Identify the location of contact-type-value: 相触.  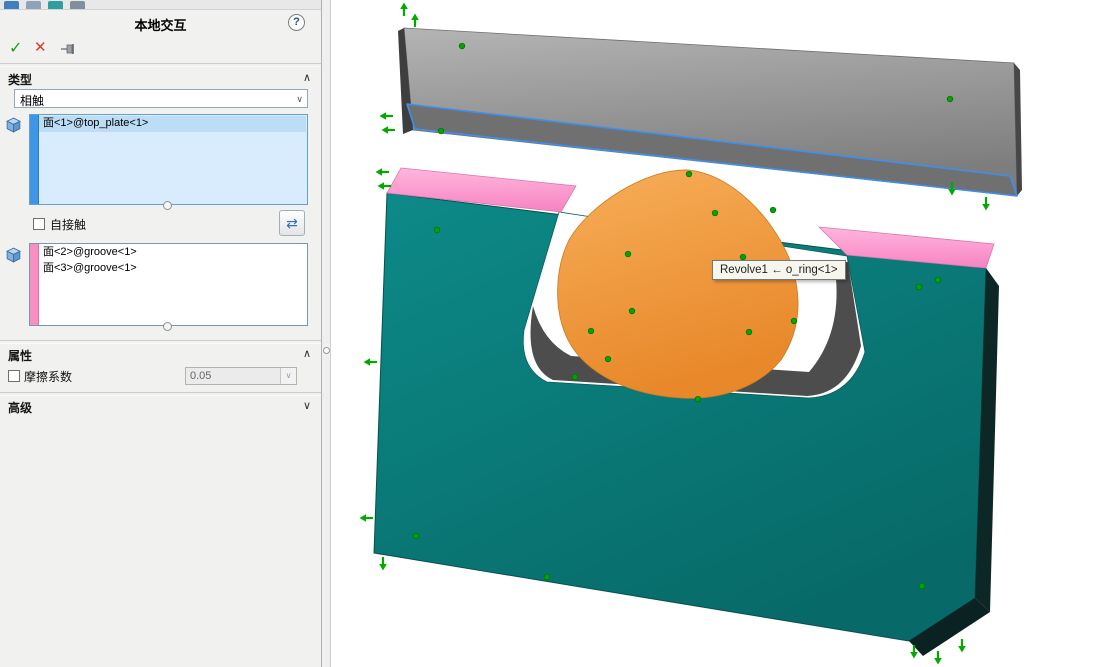
(32, 101).